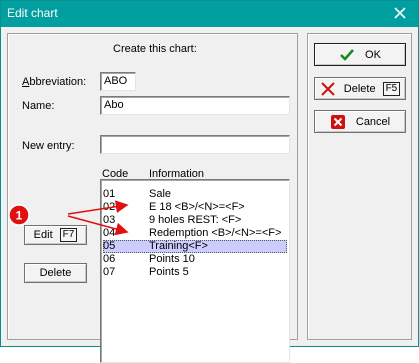 The height and width of the screenshot is (363, 419). What do you see at coordinates (172, 259) in the screenshot?
I see `entry-info: Points 10` at bounding box center [172, 259].